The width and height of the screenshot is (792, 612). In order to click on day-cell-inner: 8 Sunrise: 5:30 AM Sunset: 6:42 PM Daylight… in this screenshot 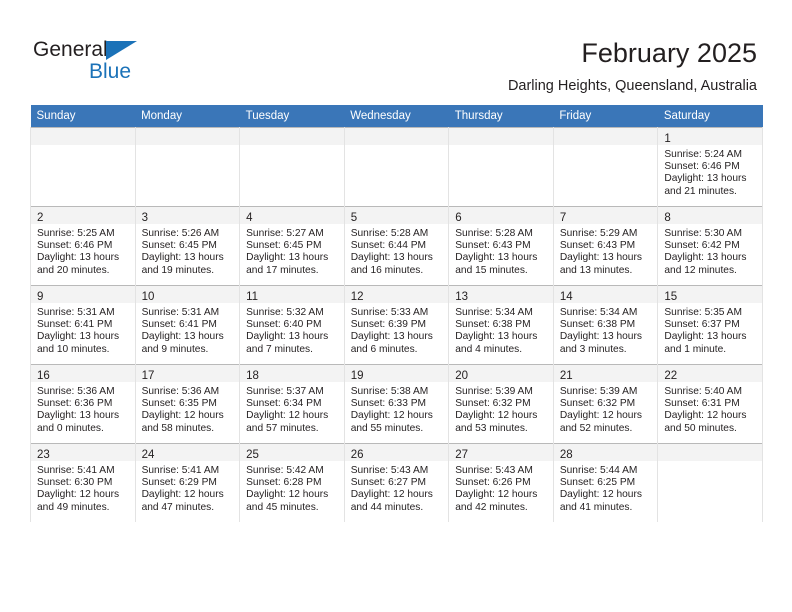, I will do `click(710, 246)`.